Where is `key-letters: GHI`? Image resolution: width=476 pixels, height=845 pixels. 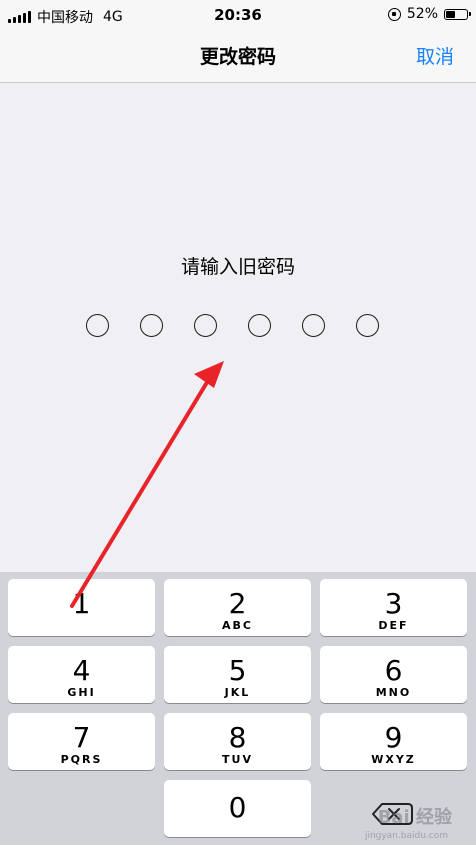 key-letters: GHI is located at coordinates (81, 692).